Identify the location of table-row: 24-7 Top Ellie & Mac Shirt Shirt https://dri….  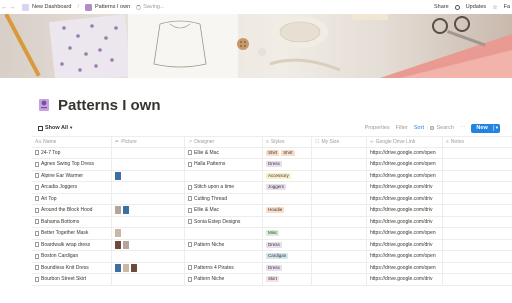
(272, 153).